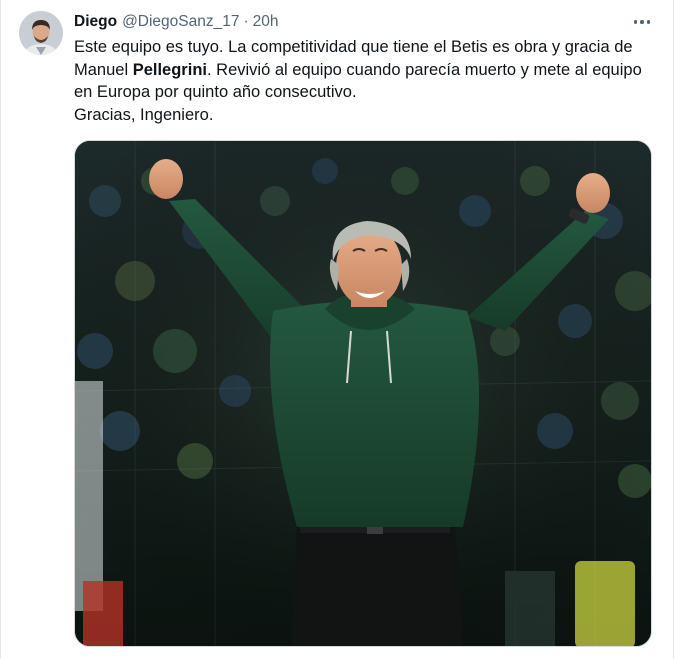 The height and width of the screenshot is (659, 674). Describe the element at coordinates (41, 33) in the screenshot. I see `avatar` at that location.